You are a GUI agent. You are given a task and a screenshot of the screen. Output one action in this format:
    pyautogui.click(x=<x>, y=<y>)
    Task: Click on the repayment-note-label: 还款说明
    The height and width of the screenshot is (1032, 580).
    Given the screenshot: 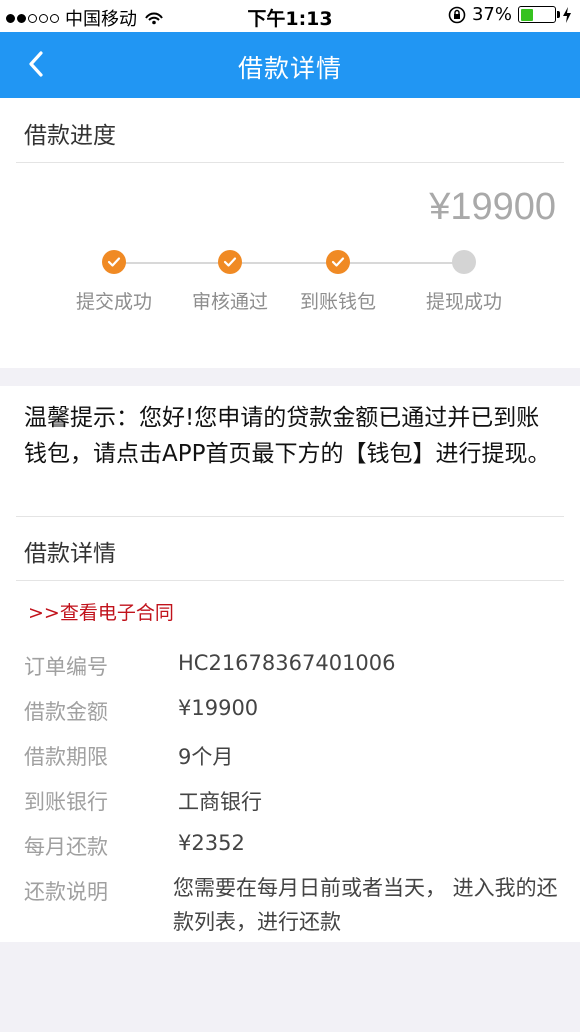 What is the action you would take?
    pyautogui.click(x=66, y=892)
    